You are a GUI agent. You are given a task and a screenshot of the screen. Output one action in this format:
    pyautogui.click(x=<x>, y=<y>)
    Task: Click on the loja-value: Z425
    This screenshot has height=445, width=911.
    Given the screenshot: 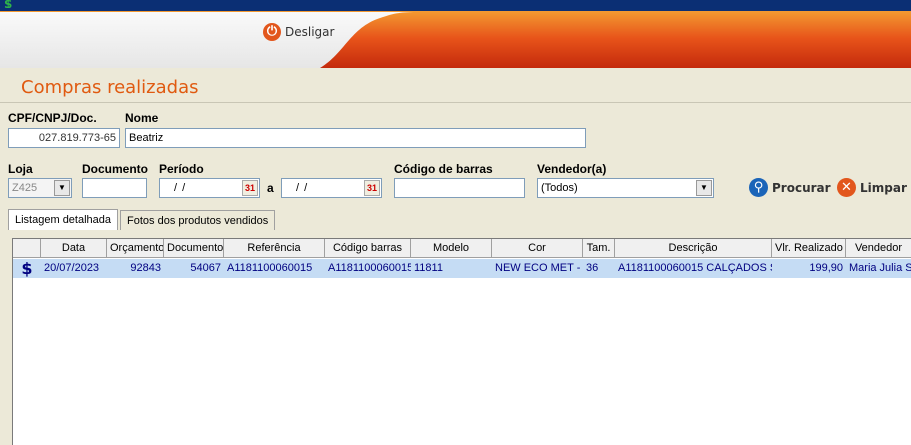 What is the action you would take?
    pyautogui.click(x=25, y=188)
    